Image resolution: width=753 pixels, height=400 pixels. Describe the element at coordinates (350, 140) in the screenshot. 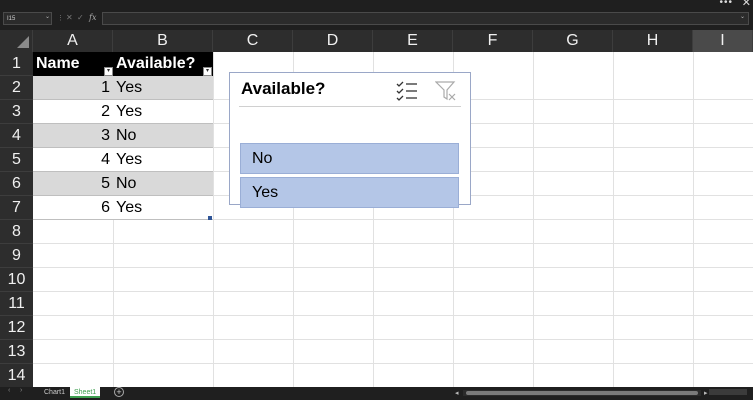

I see `slicer-panel: Available? No Yes` at that location.